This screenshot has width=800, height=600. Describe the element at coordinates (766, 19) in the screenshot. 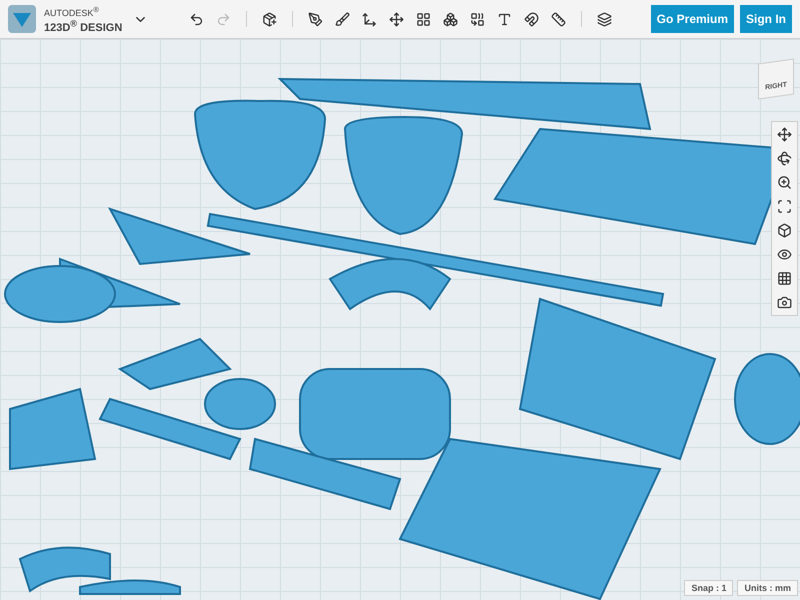

I see `sign-in-button: Sign In` at that location.